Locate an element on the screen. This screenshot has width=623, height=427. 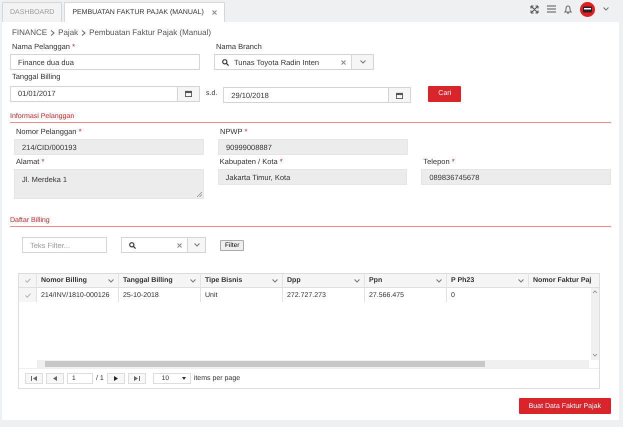
caret-down-icon is located at coordinates (184, 378).